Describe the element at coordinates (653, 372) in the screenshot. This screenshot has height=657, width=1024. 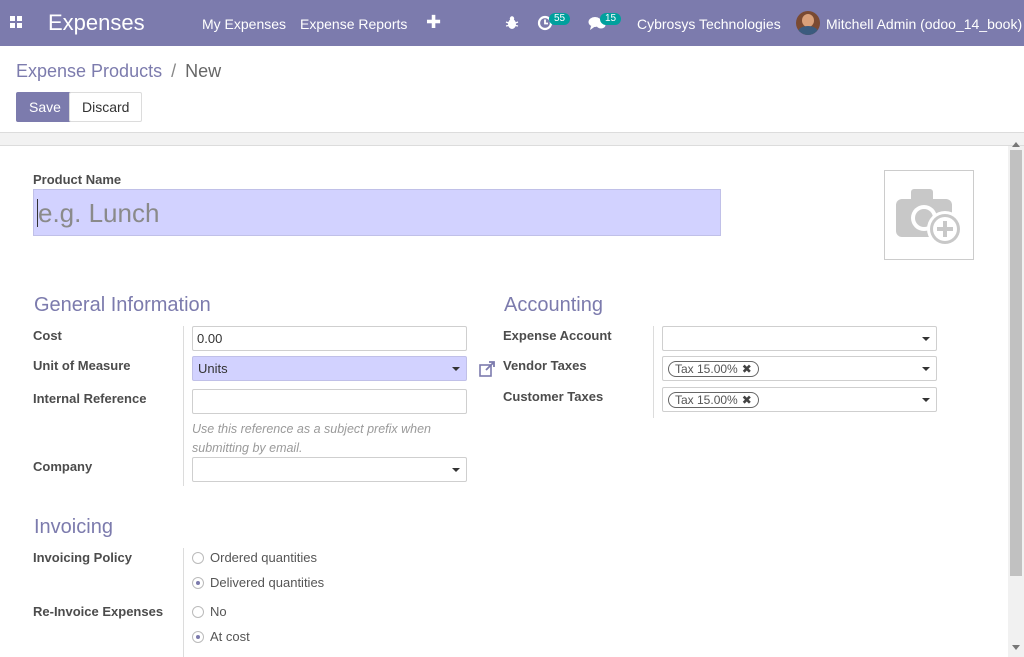
I see `accounting-separator` at that location.